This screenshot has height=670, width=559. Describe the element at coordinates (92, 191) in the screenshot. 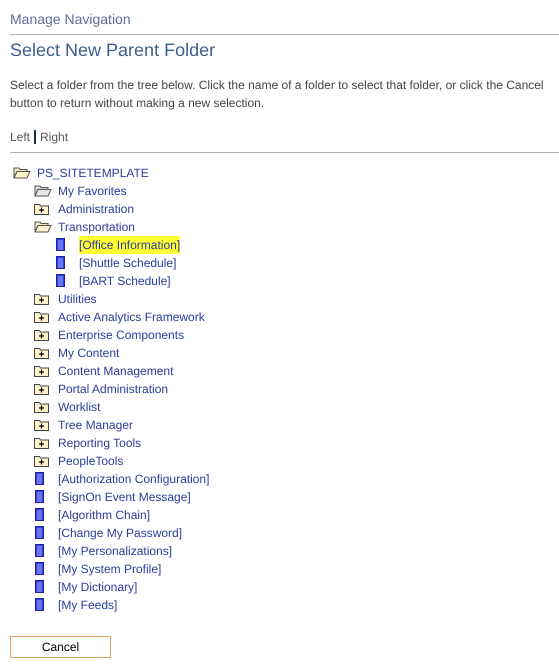

I see `folder-link: My Favorites` at that location.